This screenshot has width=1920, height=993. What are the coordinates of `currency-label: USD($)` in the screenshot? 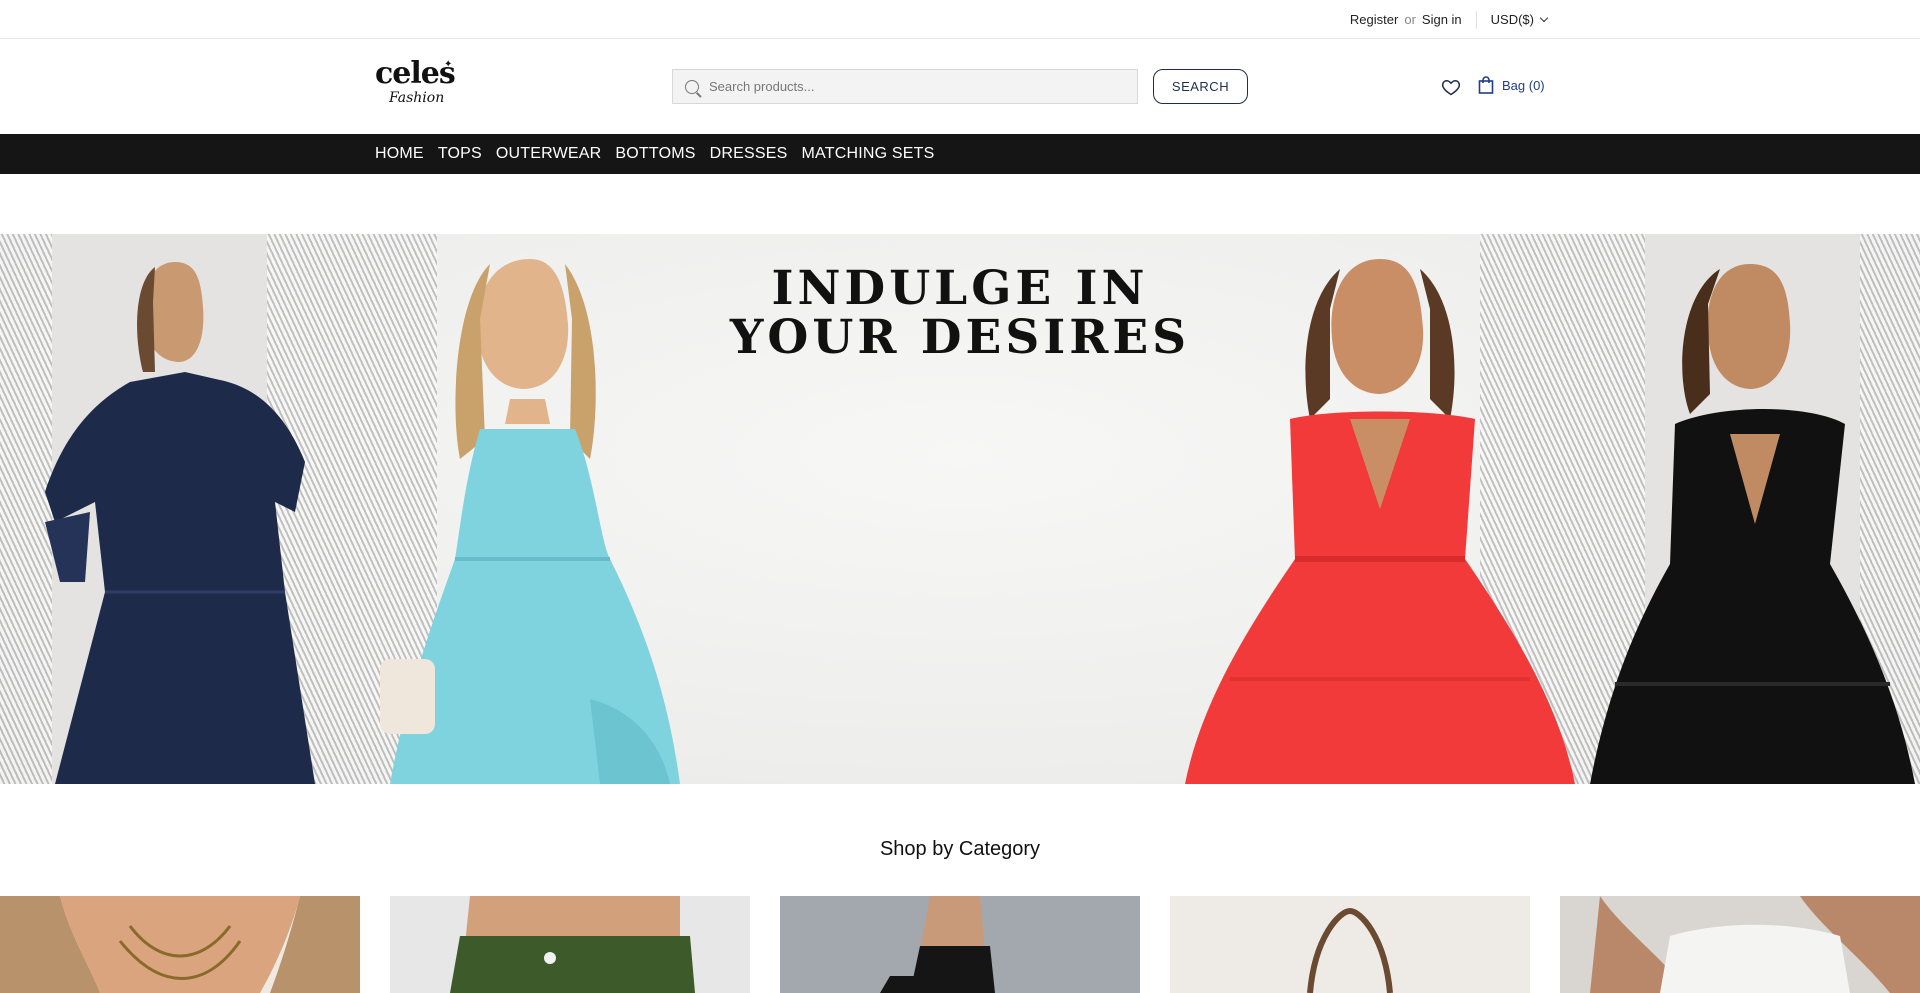 It's located at (1512, 19).